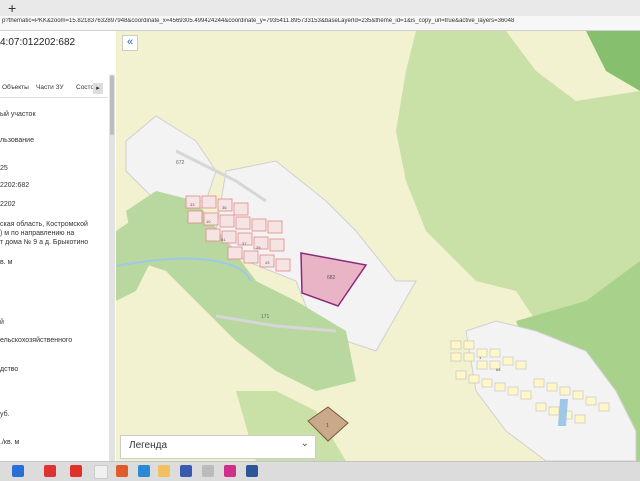 The image size is (640, 481). What do you see at coordinates (267, 262) in the screenshot?
I see `block-label: 43` at bounding box center [267, 262].